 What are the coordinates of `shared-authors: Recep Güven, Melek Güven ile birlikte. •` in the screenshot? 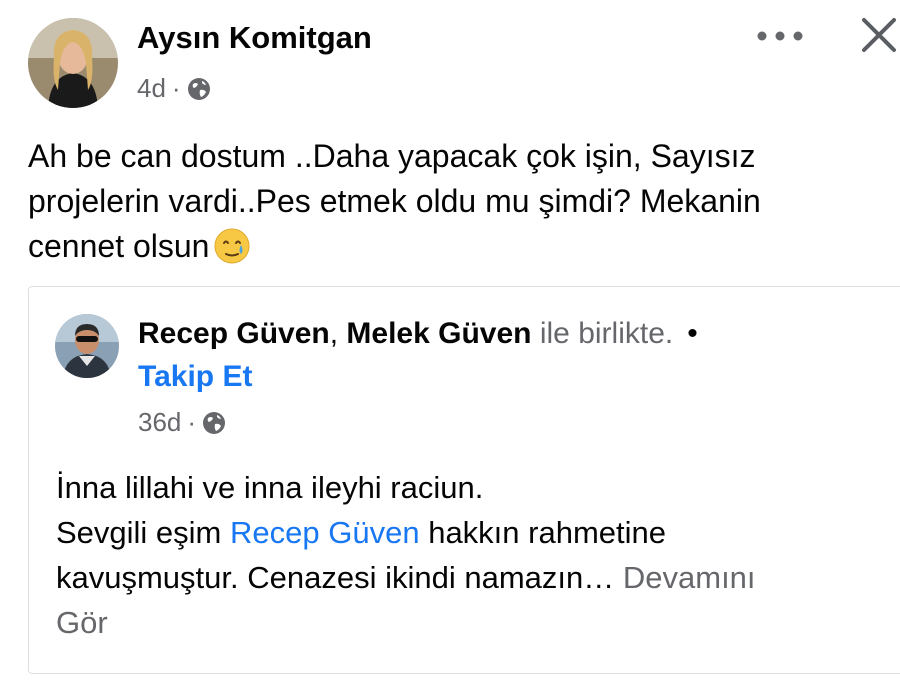 It's located at (418, 334).